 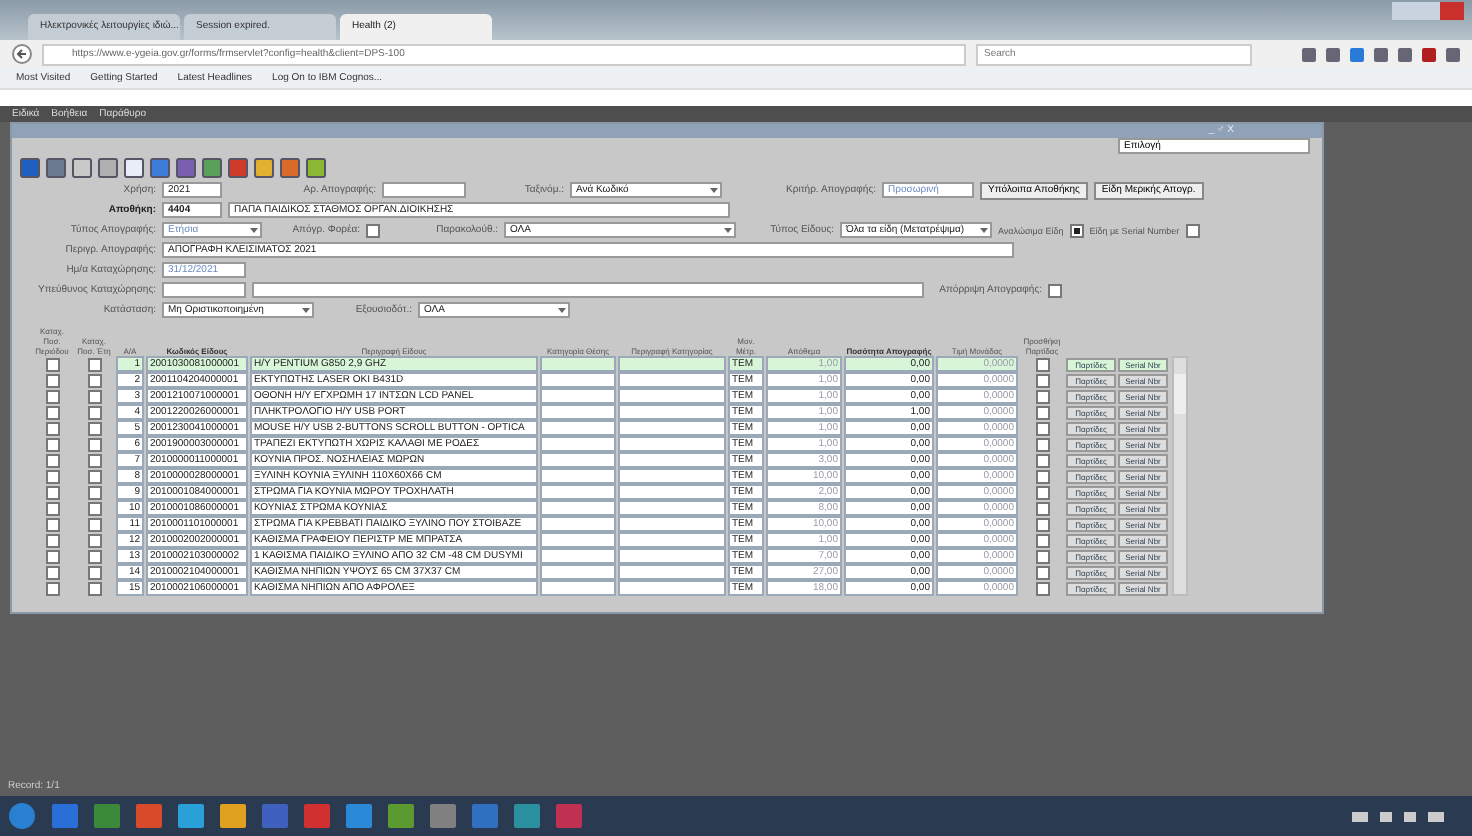 What do you see at coordinates (1428, 11) in the screenshot?
I see `window-controls-icon` at bounding box center [1428, 11].